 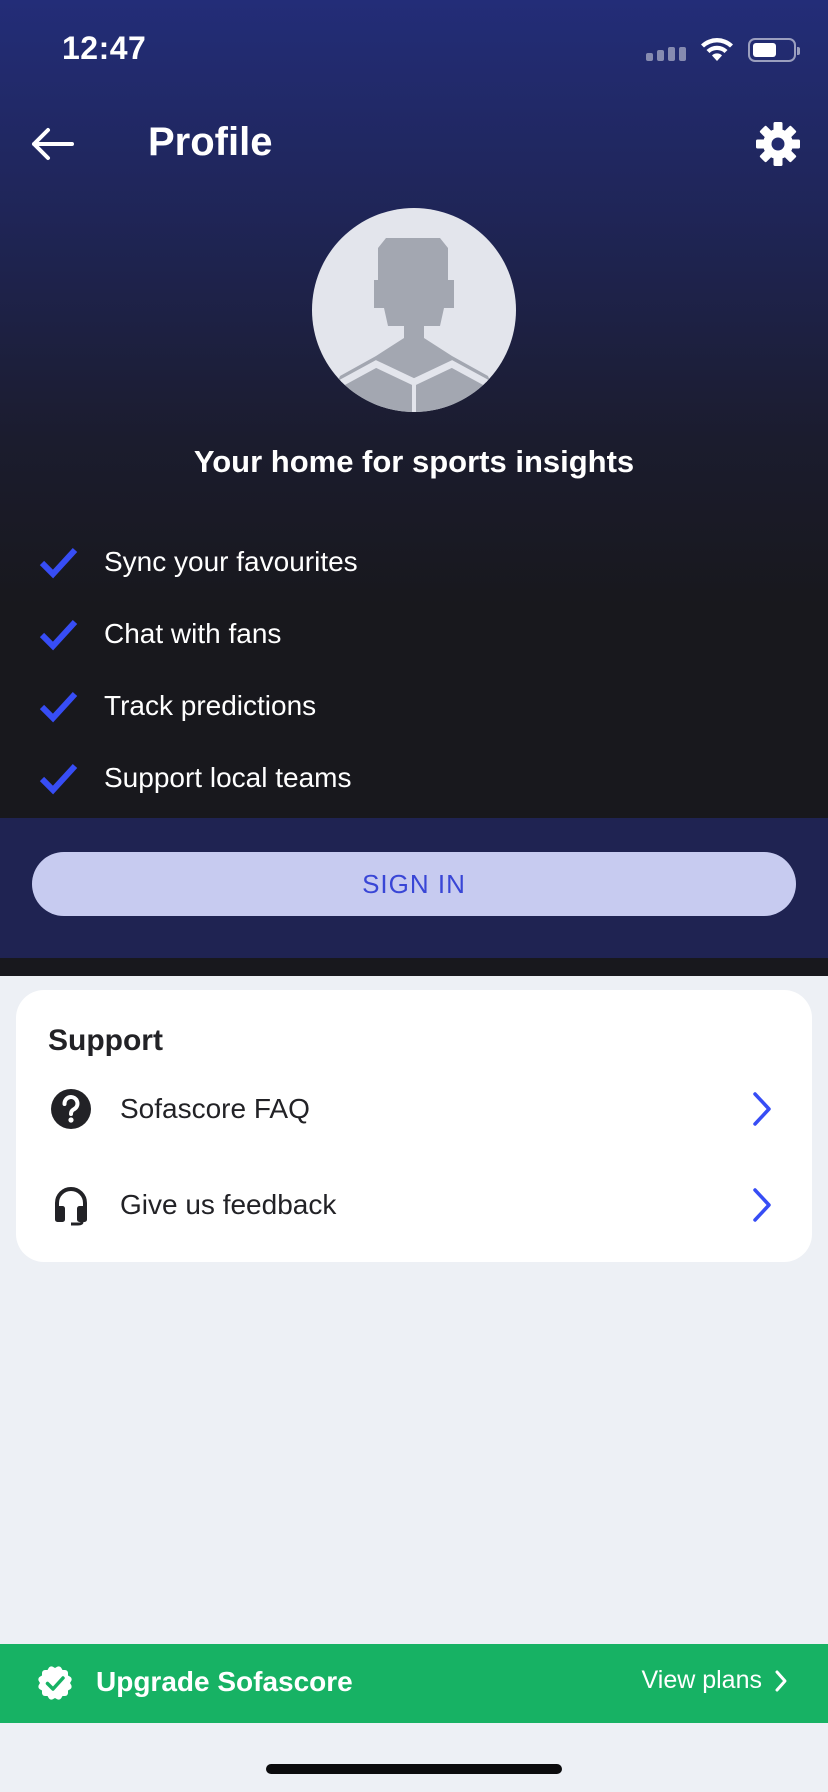 I want to click on upgrade-banner: Upgrade Sofascore View plans, so click(x=414, y=1683).